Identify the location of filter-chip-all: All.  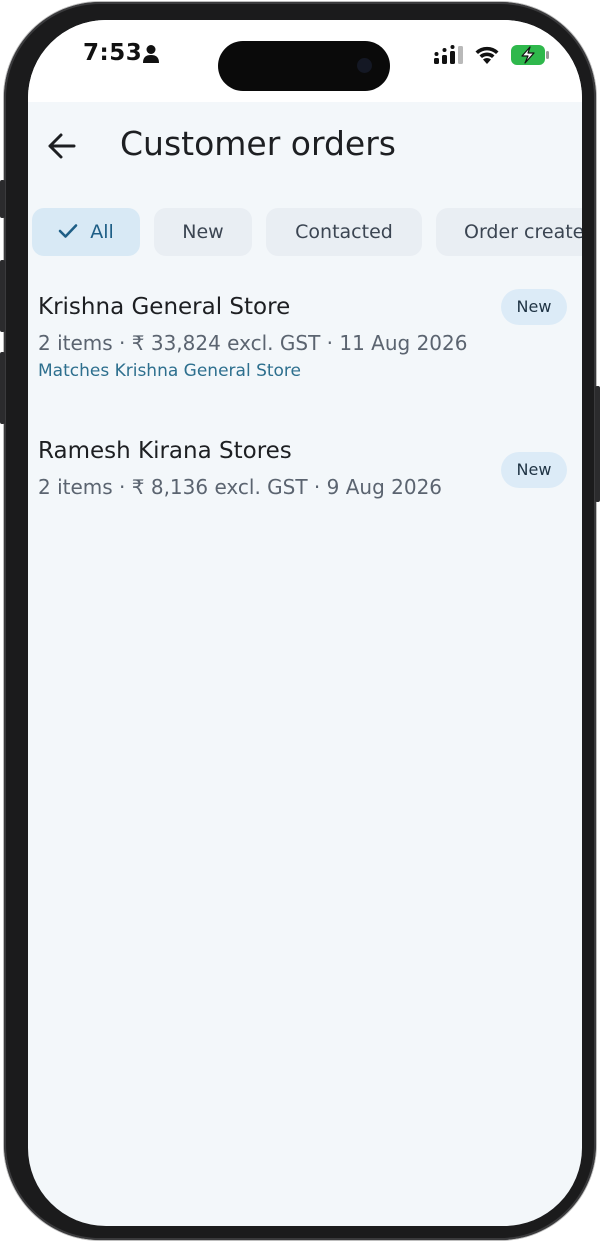
(86, 232).